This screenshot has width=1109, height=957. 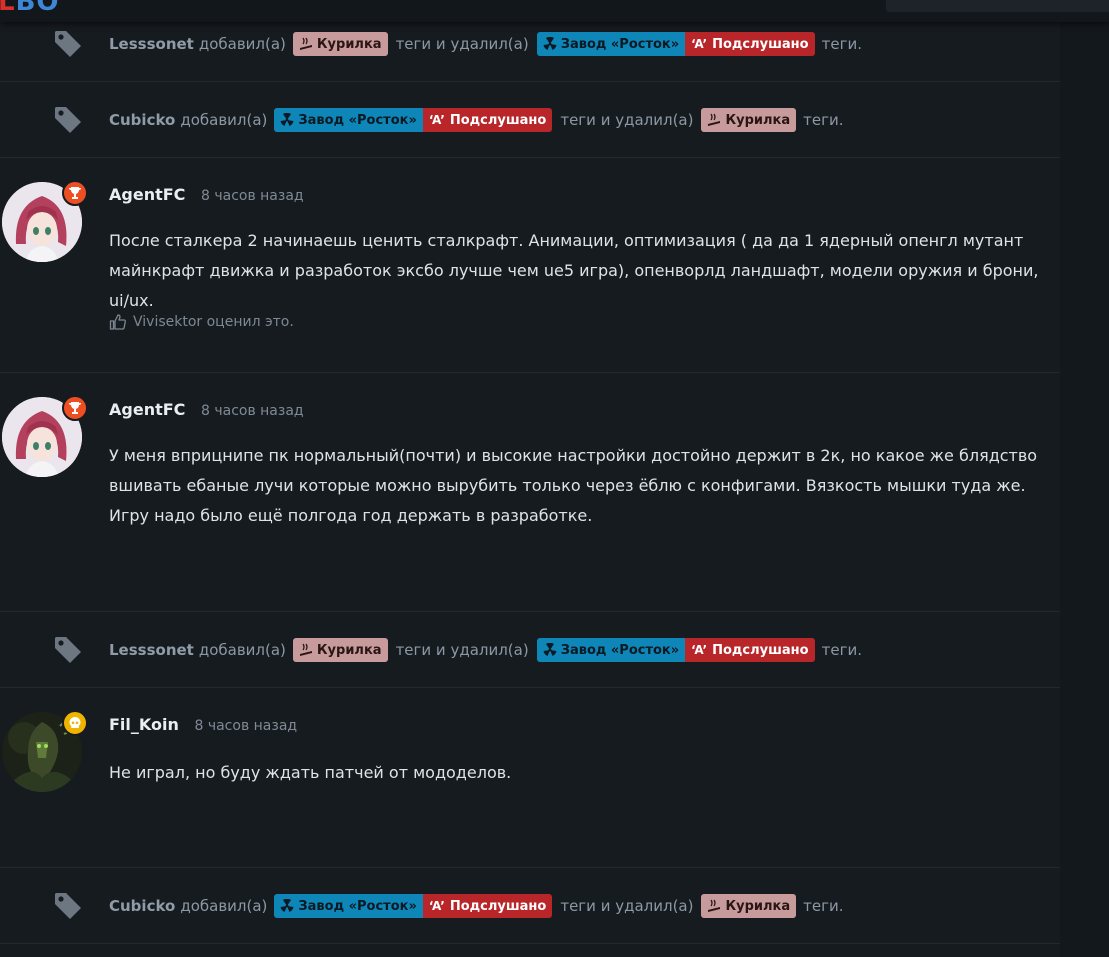 I want to click on post-author-link: Fil_Koin, so click(x=144, y=724).